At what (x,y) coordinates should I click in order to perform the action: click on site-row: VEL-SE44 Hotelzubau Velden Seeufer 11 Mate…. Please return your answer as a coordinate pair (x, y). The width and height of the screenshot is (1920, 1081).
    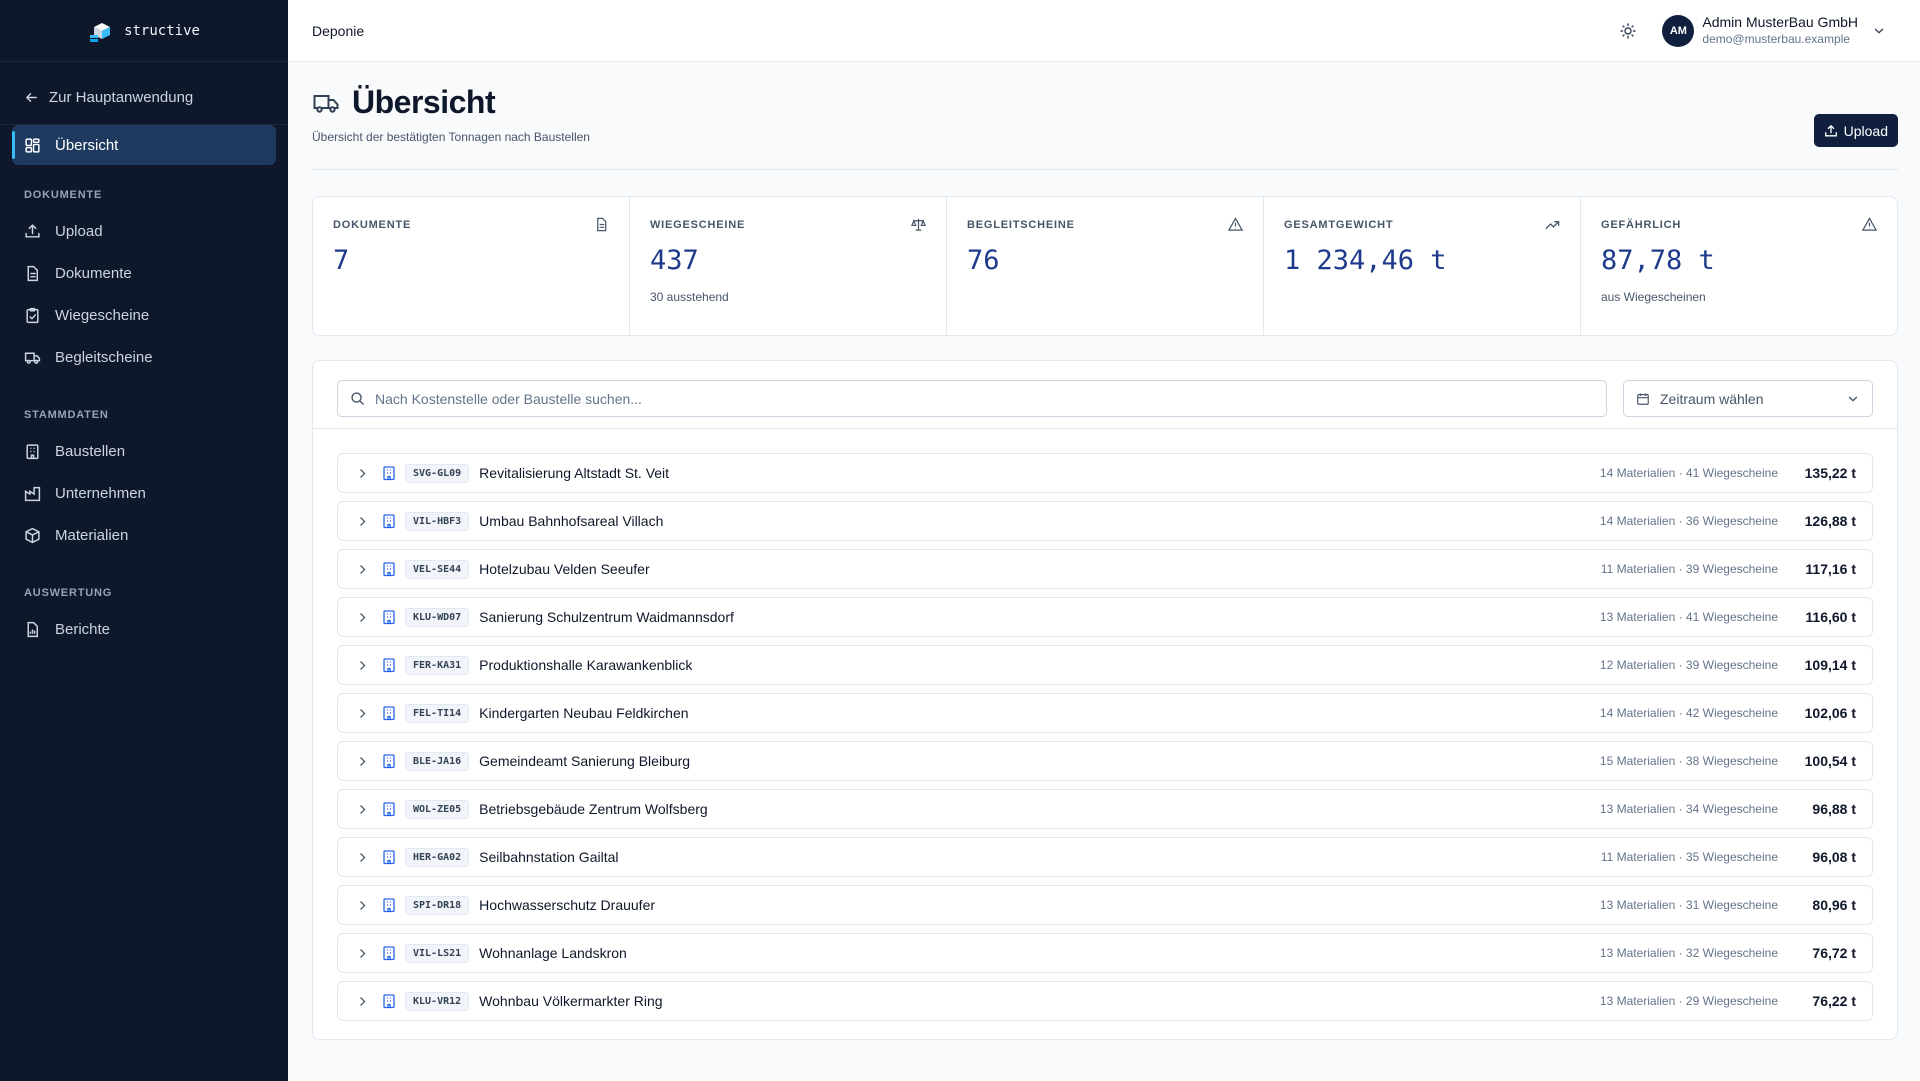
    Looking at the image, I should click on (1105, 569).